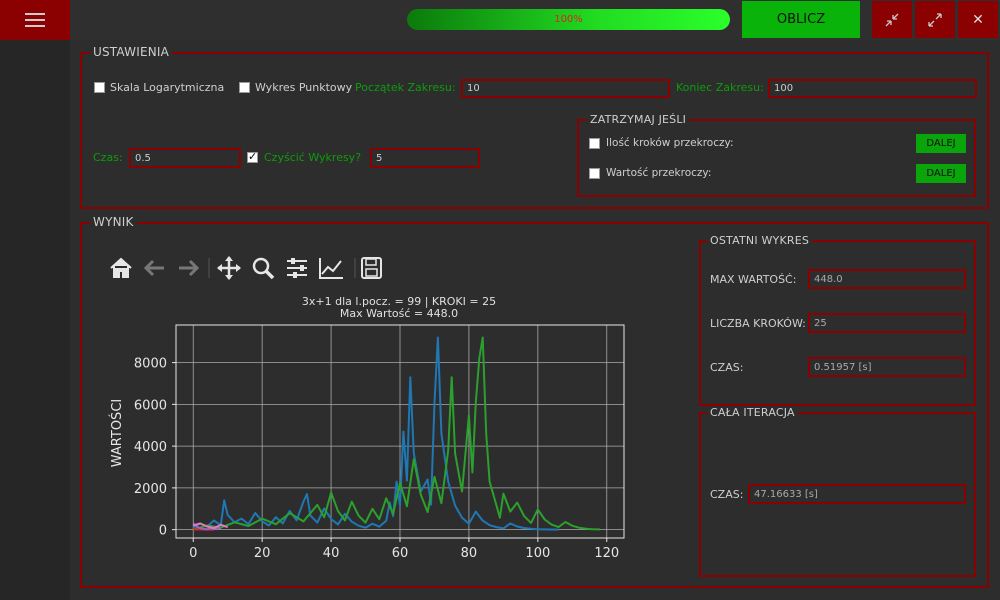 This screenshot has height=600, width=1000. What do you see at coordinates (189, 268) in the screenshot?
I see `forward-arrow-icon` at bounding box center [189, 268].